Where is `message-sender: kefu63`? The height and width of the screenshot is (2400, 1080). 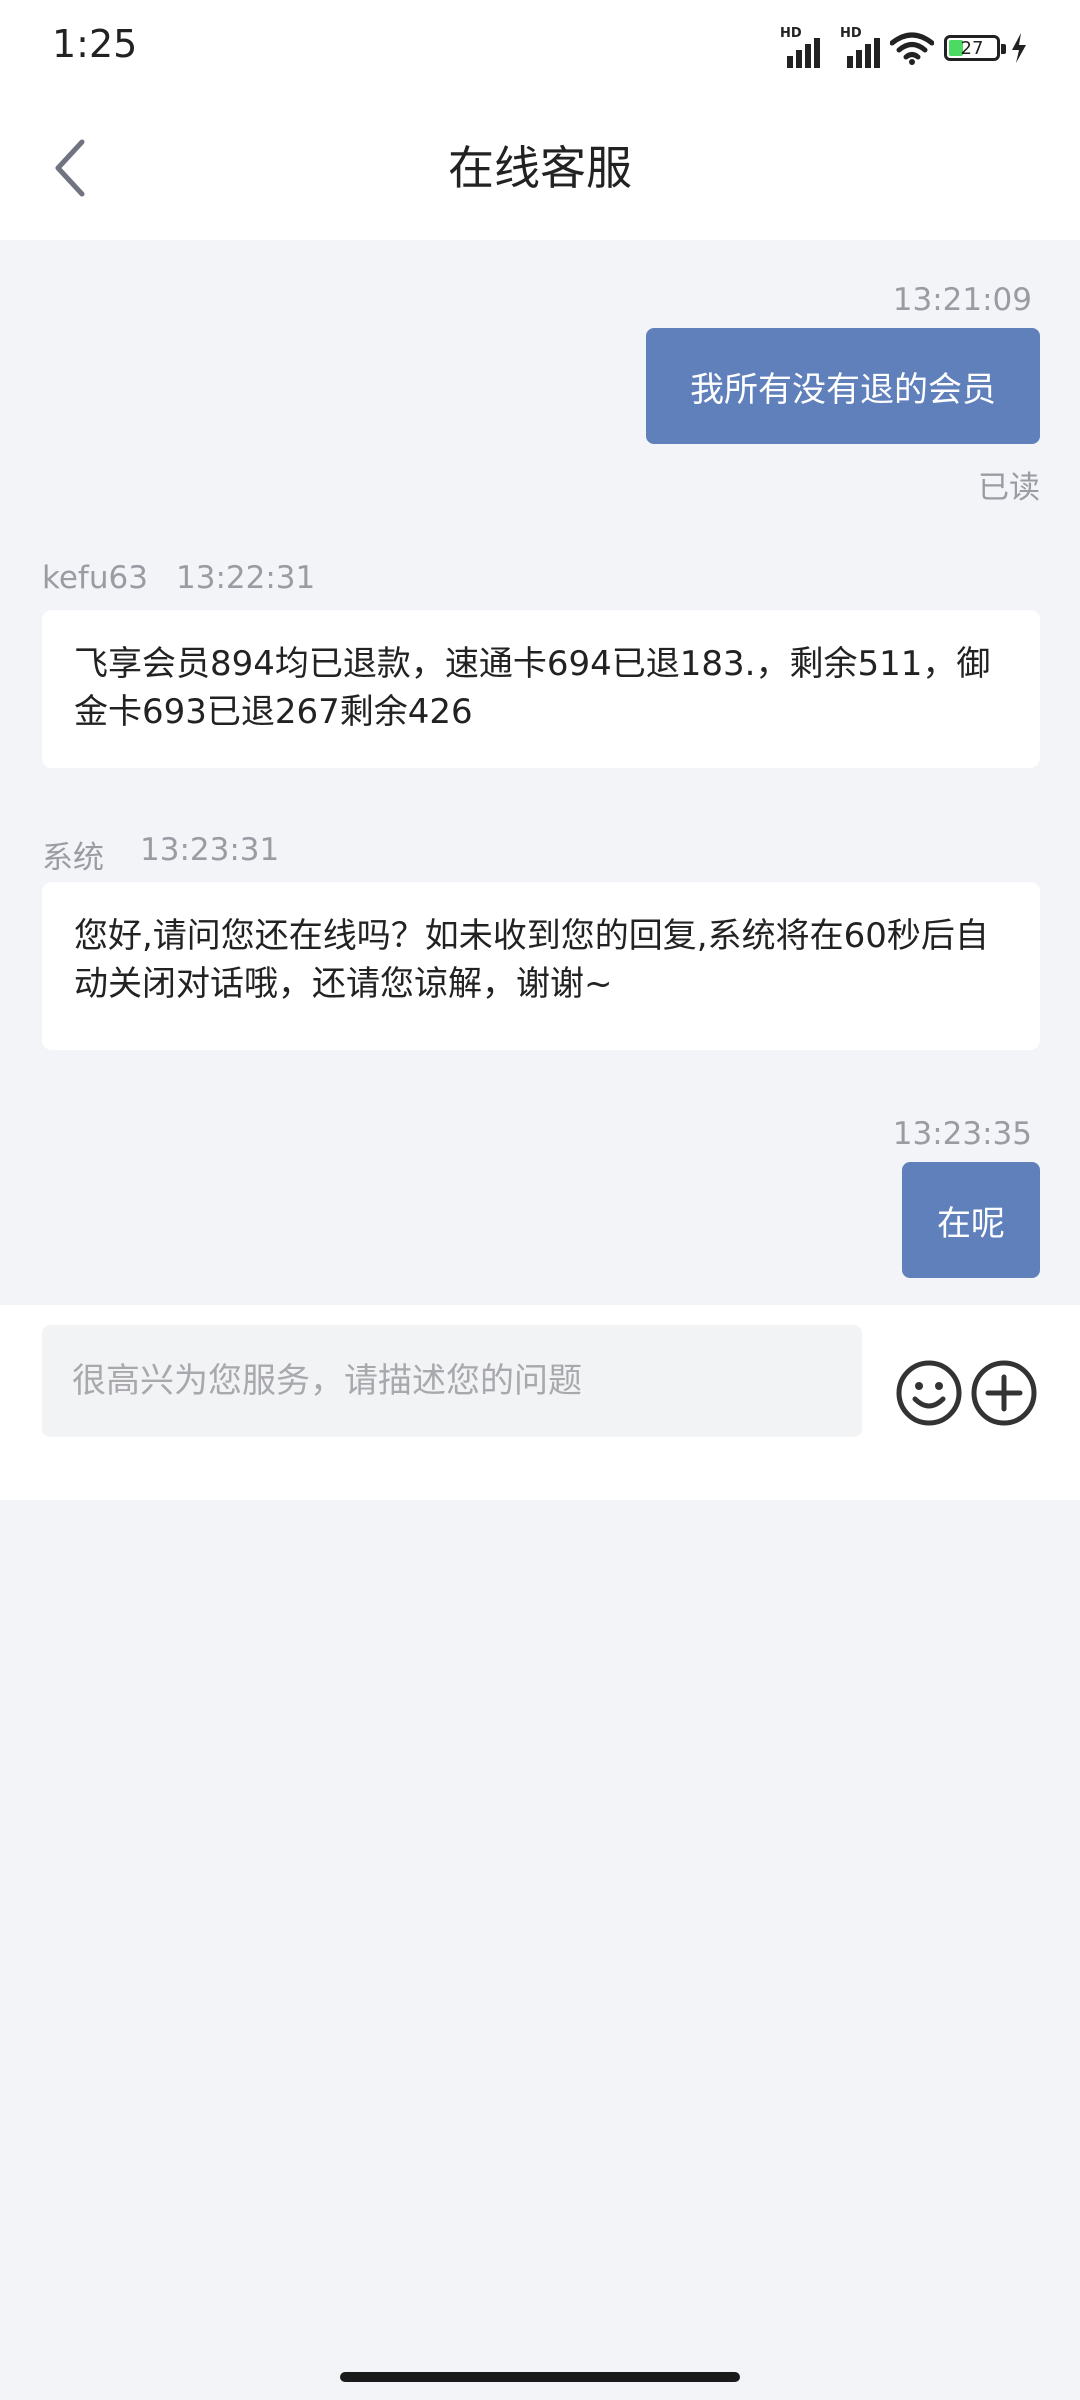
message-sender: kefu63 is located at coordinates (95, 578).